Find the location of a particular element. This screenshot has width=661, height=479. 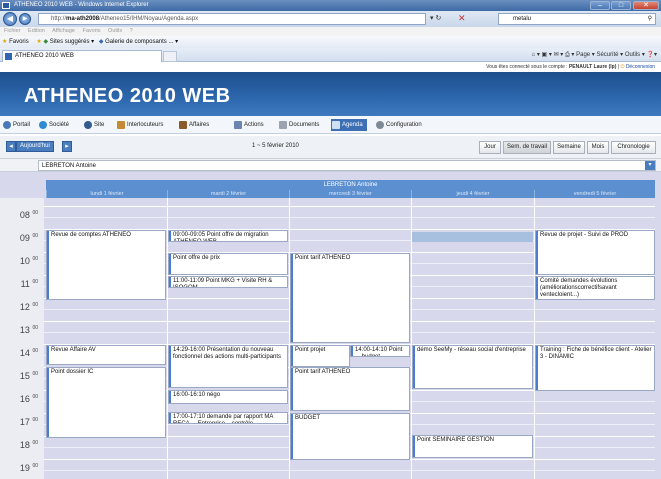

today-button: Aujourd'hui is located at coordinates (35, 146).